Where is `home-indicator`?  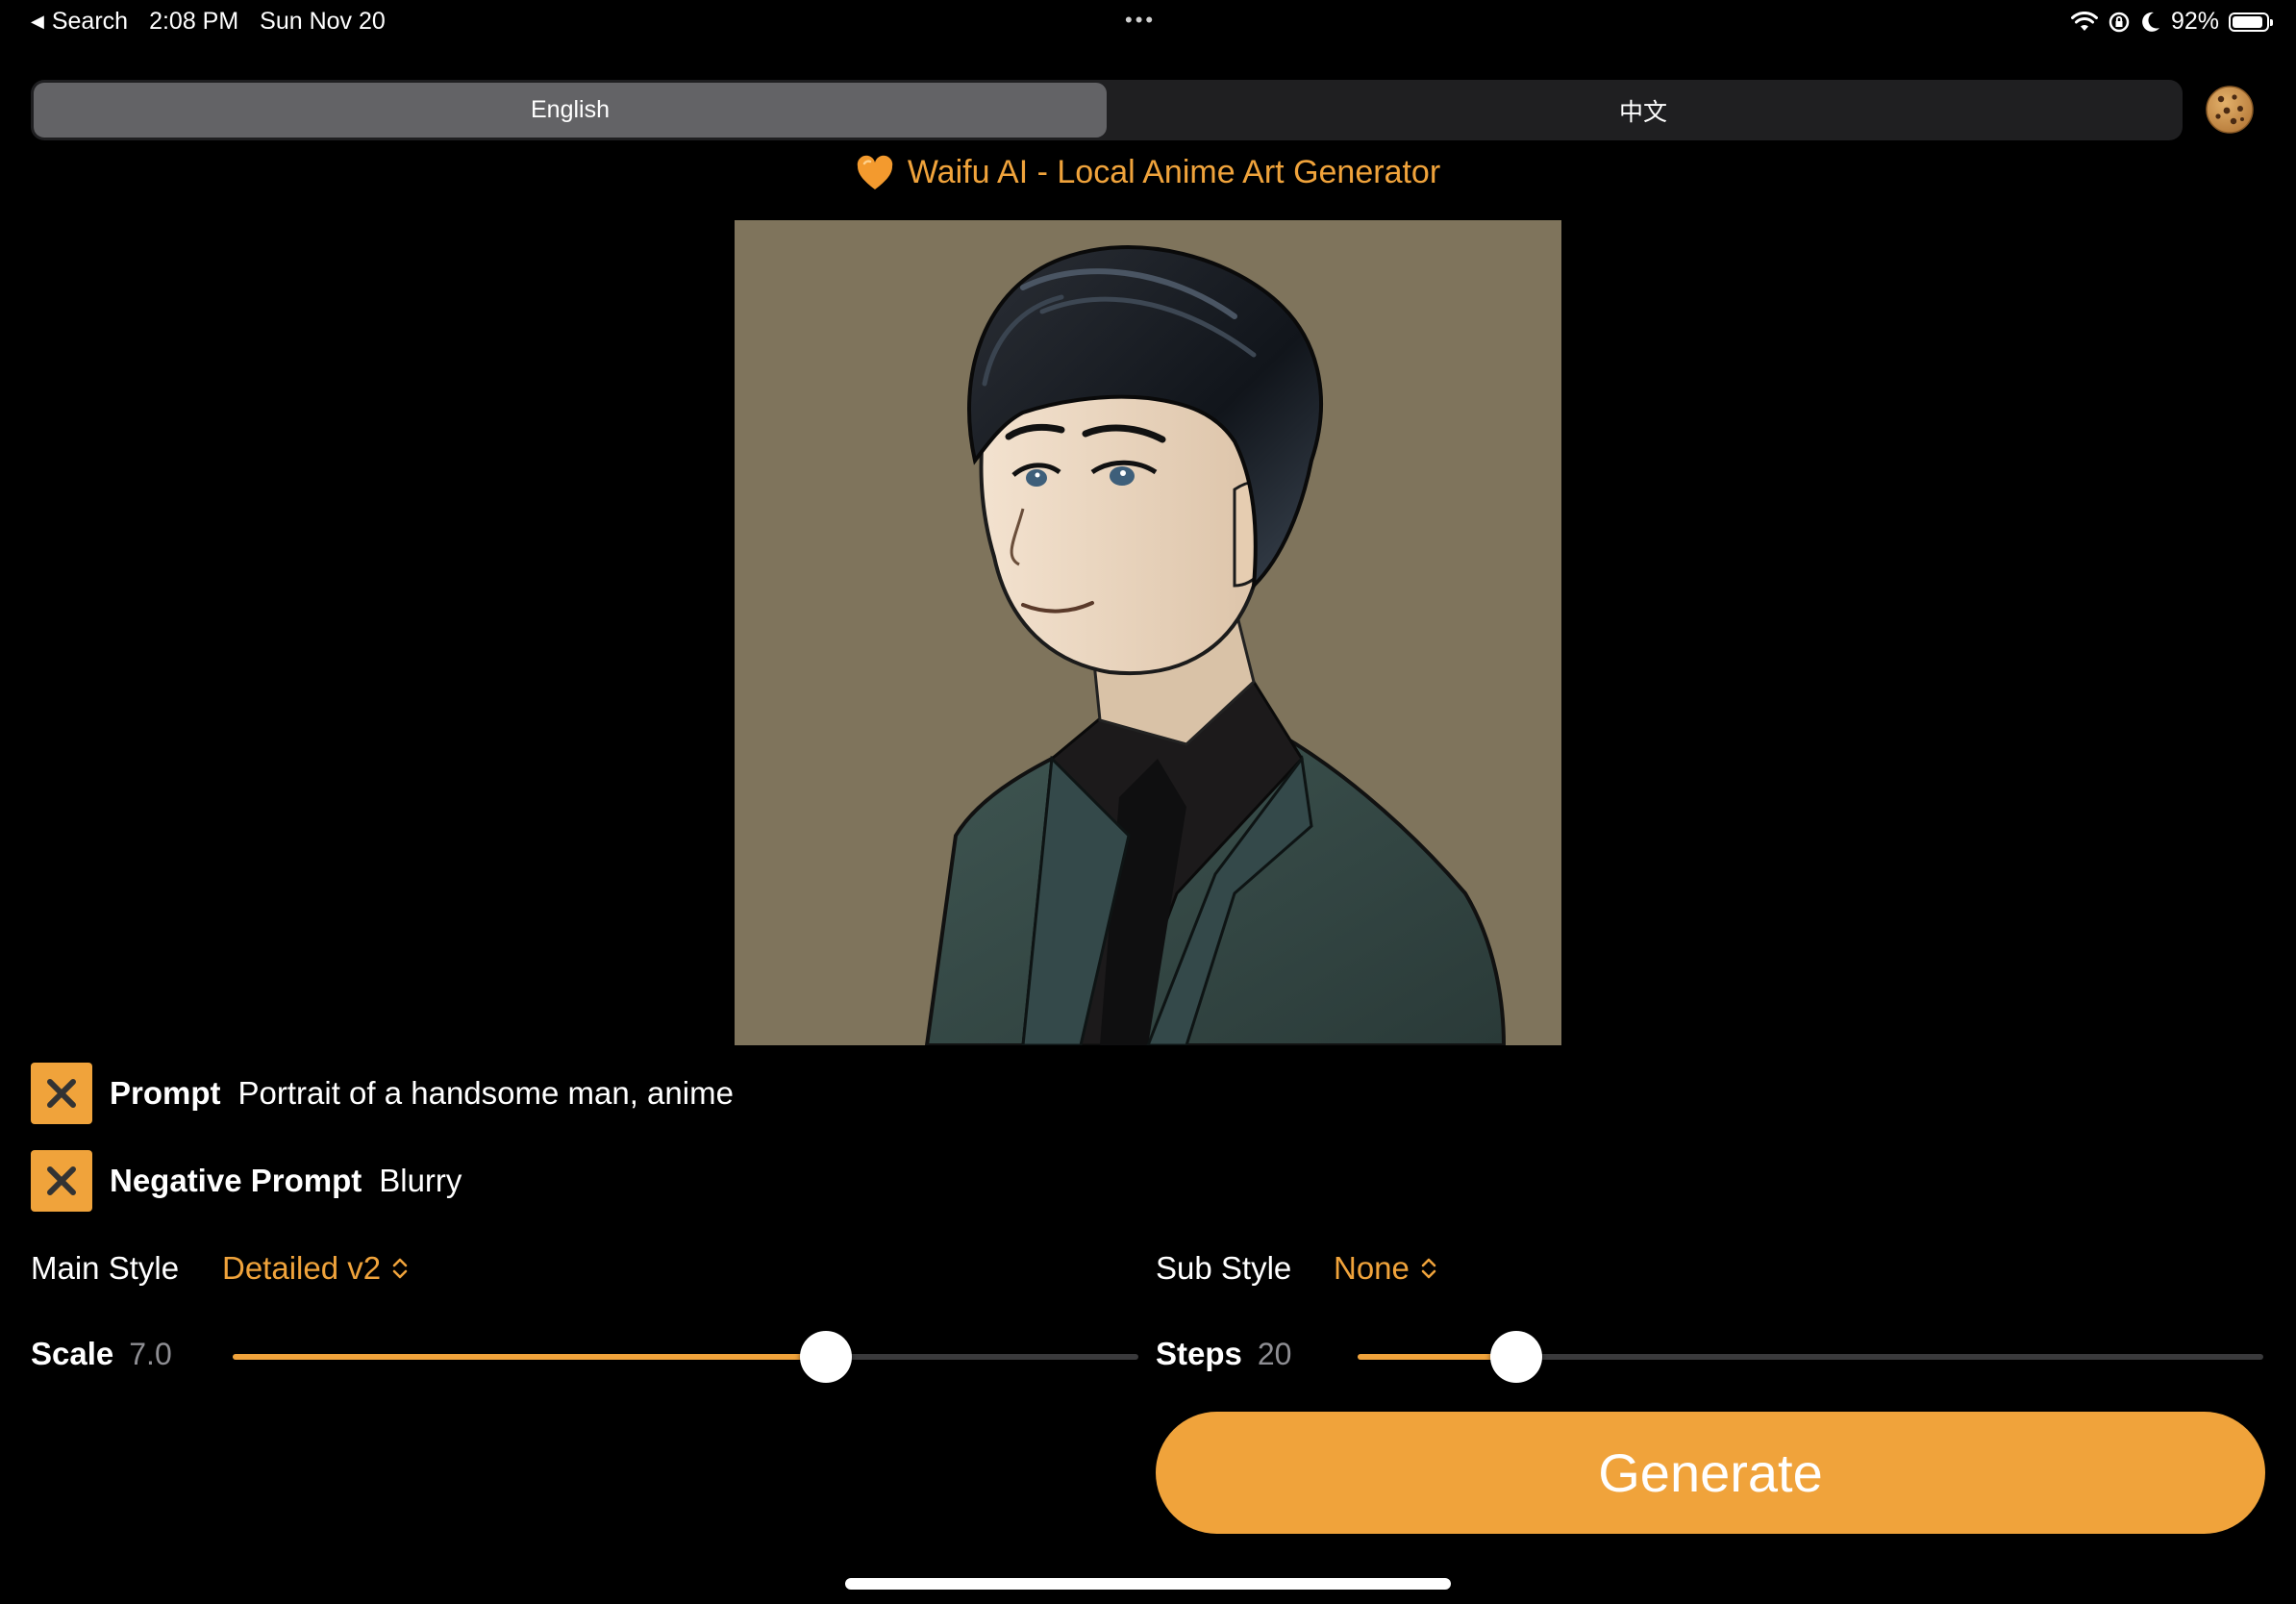 home-indicator is located at coordinates (1148, 1584).